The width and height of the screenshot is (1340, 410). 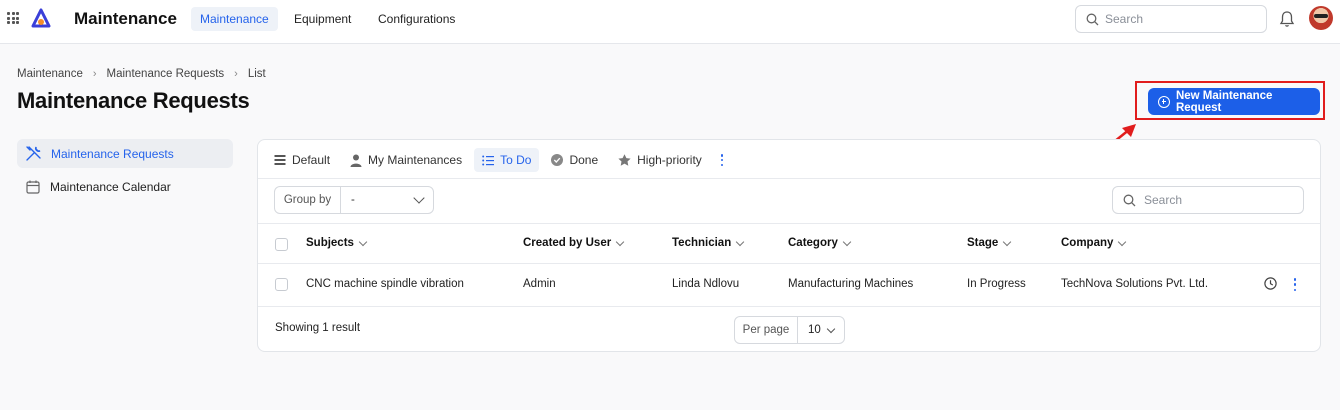 What do you see at coordinates (1270, 283) in the screenshot?
I see `clock-icon` at bounding box center [1270, 283].